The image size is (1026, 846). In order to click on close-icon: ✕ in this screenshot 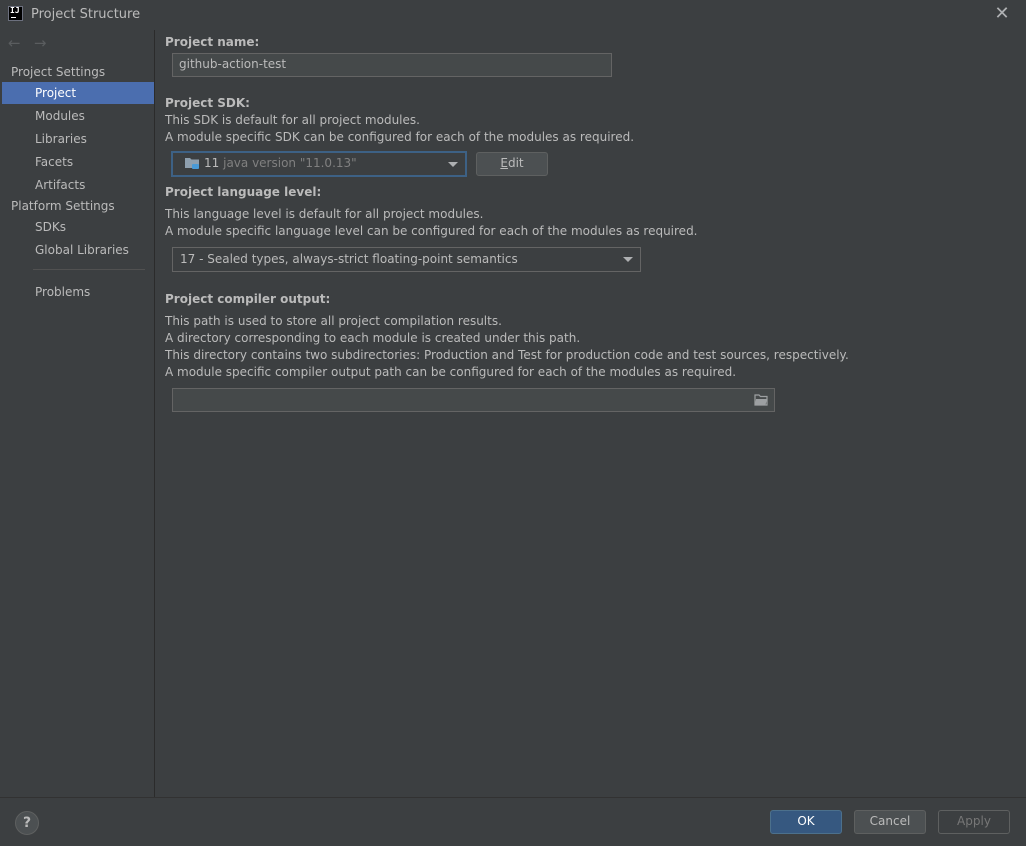, I will do `click(1002, 14)`.